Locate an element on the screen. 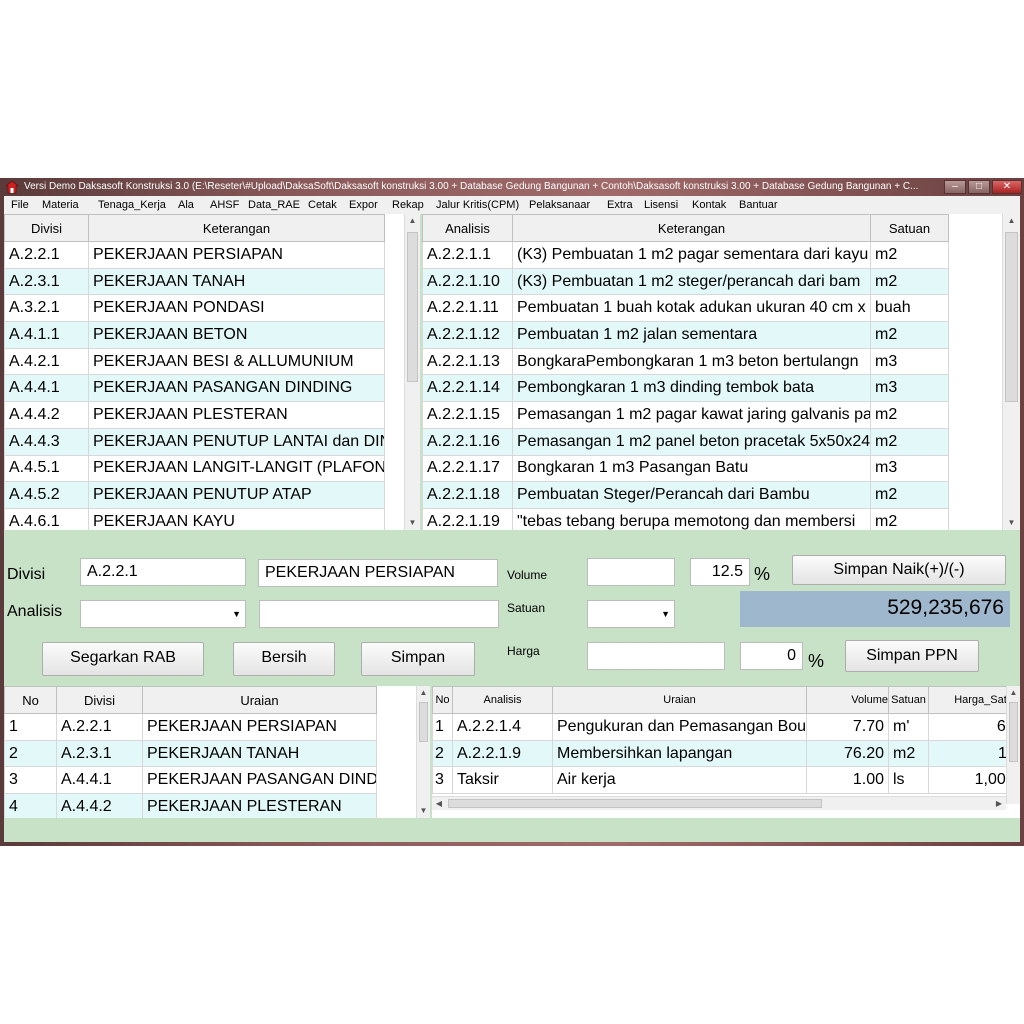 Image resolution: width=1024 pixels, height=1024 pixels. table-row: 4 A.4.4.2 PEKERJAAN PLESTERAN is located at coordinates (190, 805).